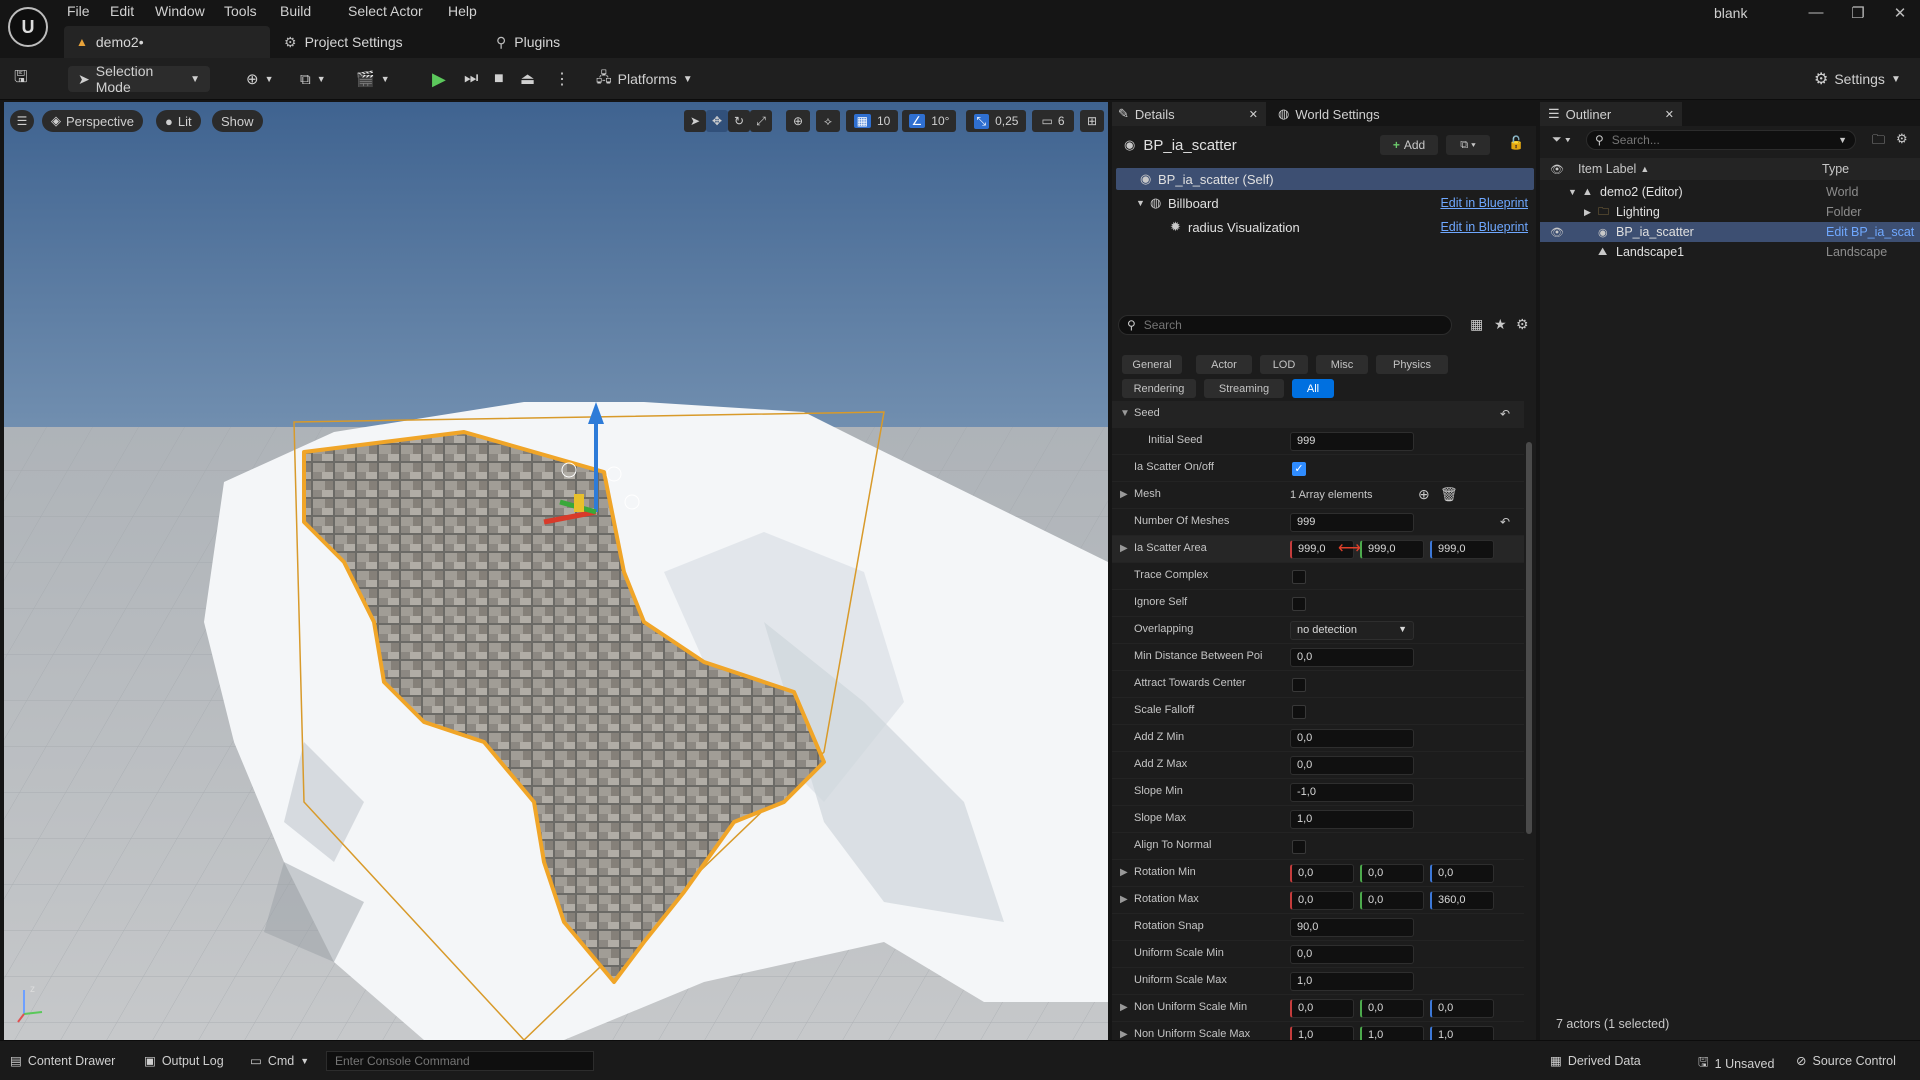 The image size is (1920, 1080). What do you see at coordinates (460, 1061) in the screenshot?
I see `console-command-input` at bounding box center [460, 1061].